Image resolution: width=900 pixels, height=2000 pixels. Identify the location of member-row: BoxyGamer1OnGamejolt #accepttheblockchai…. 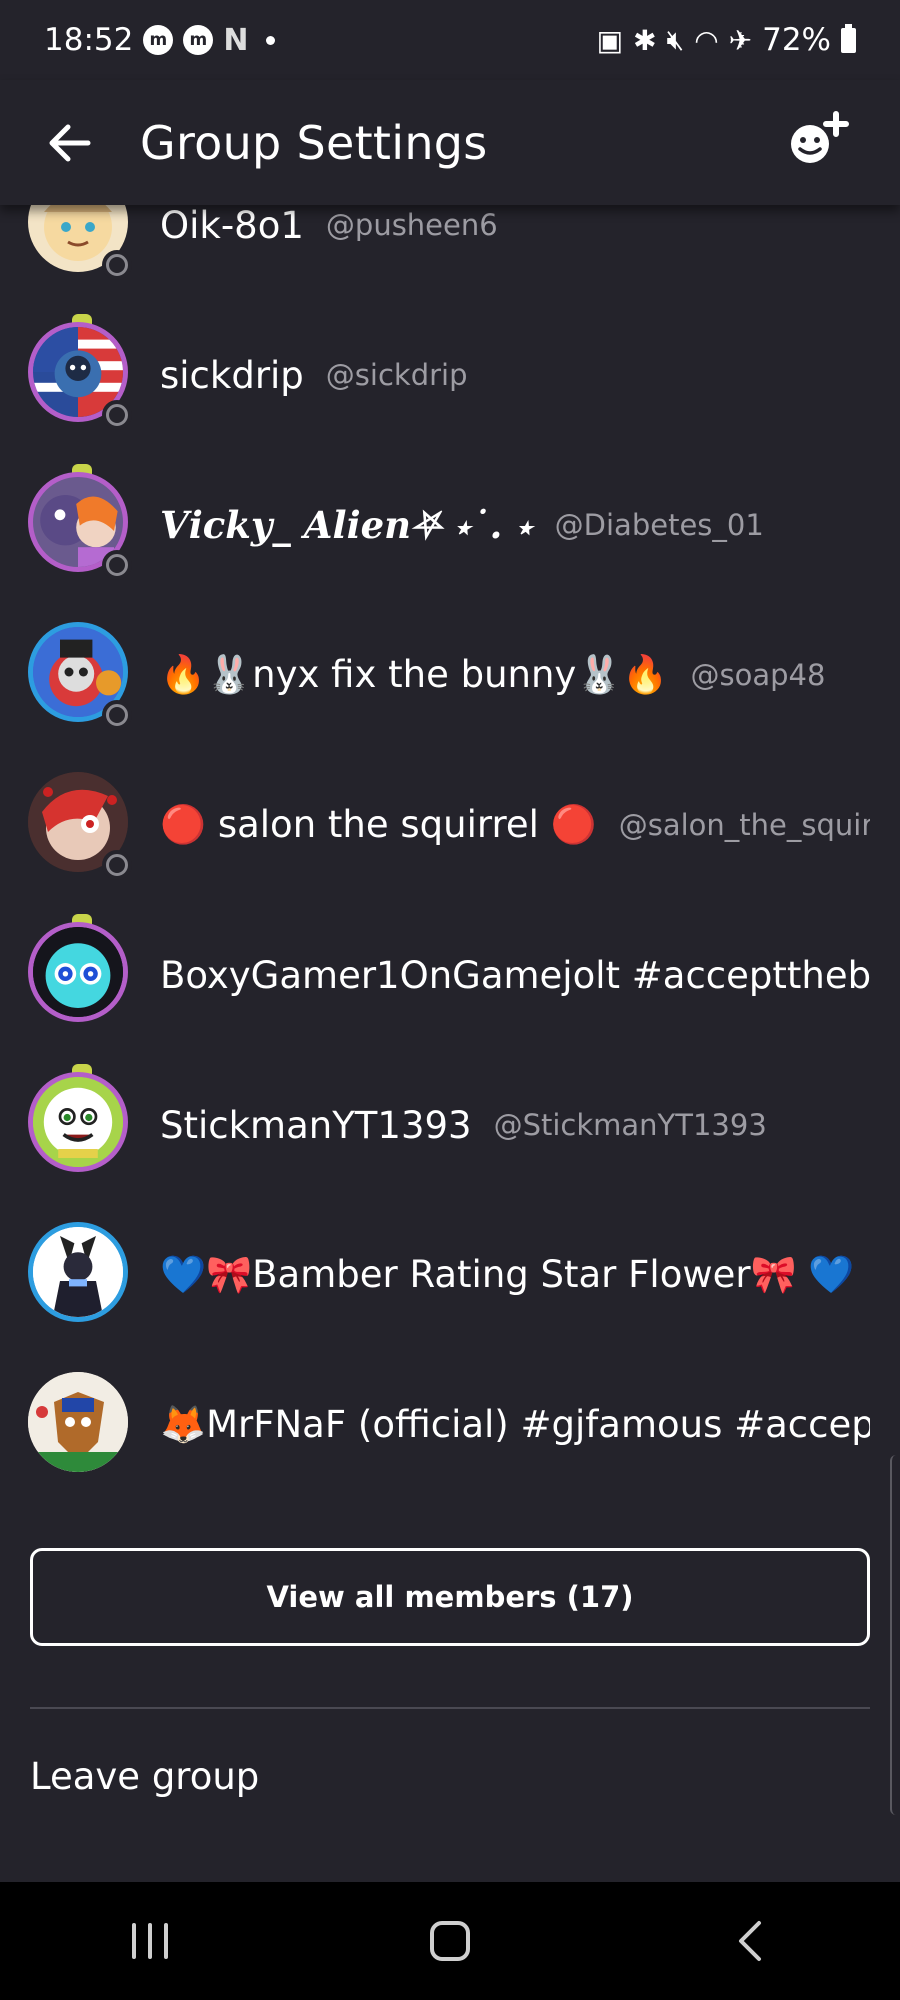
(450, 975).